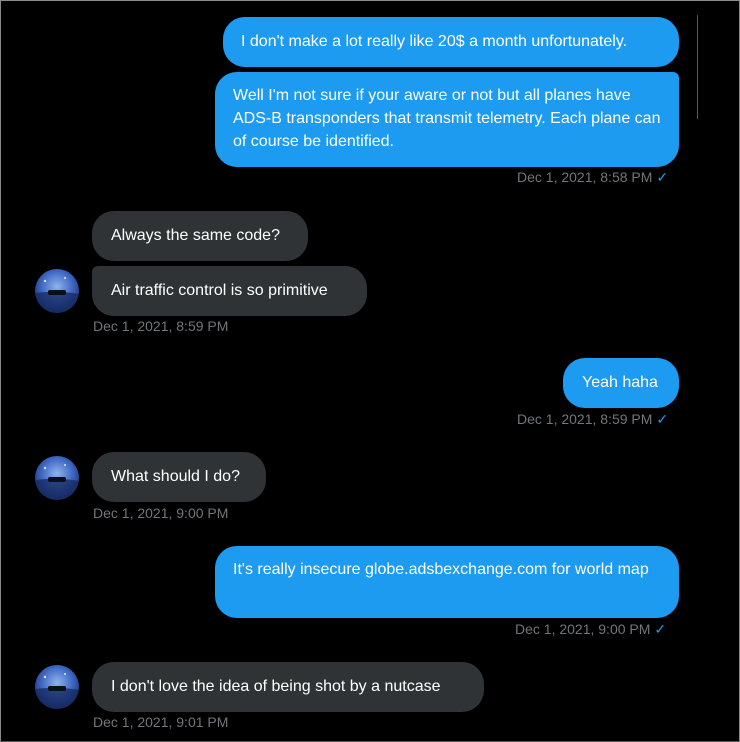  What do you see at coordinates (219, 290) in the screenshot?
I see `message-text: Air traffic control is so primitive` at bounding box center [219, 290].